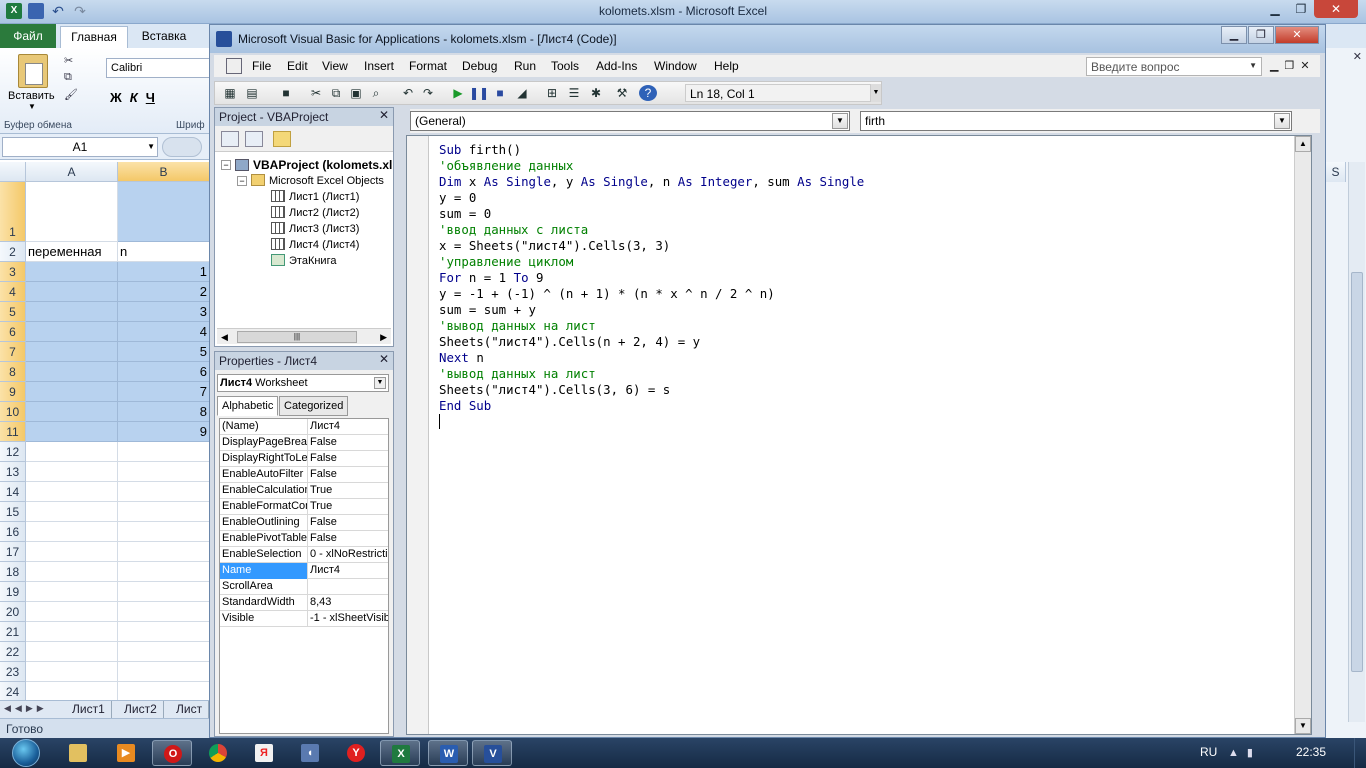  I want to click on property-row: EnableCalculation True, so click(304, 491).